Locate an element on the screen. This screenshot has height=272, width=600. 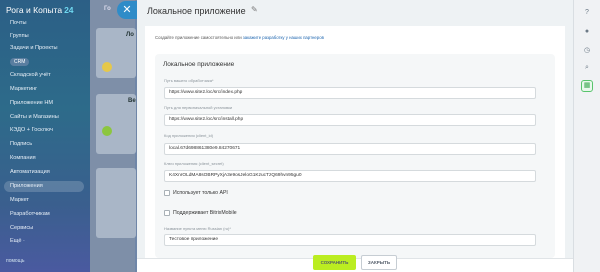
menu-name-input: Тестовое приложение is located at coordinates (350, 240).